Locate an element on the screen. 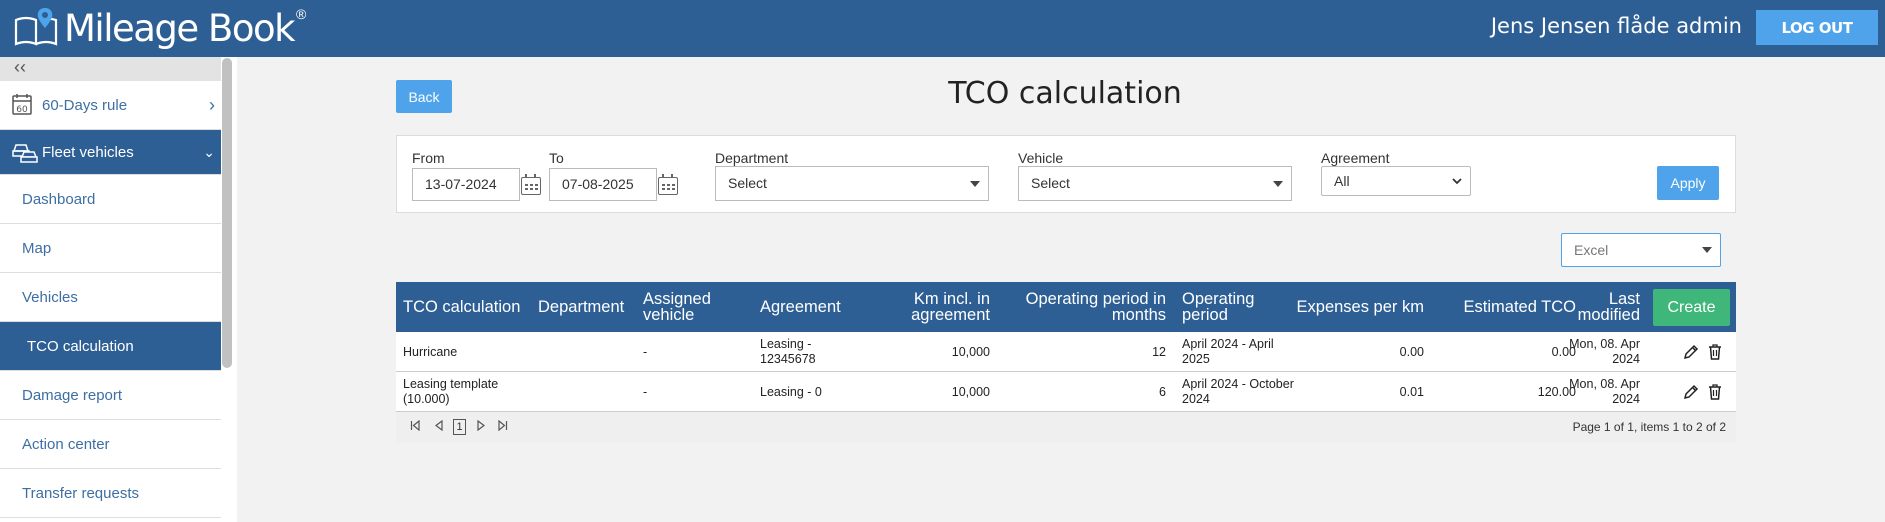 This screenshot has height=522, width=1885. sidebar-item-tco-calculation: TCO calculation is located at coordinates (110, 346).